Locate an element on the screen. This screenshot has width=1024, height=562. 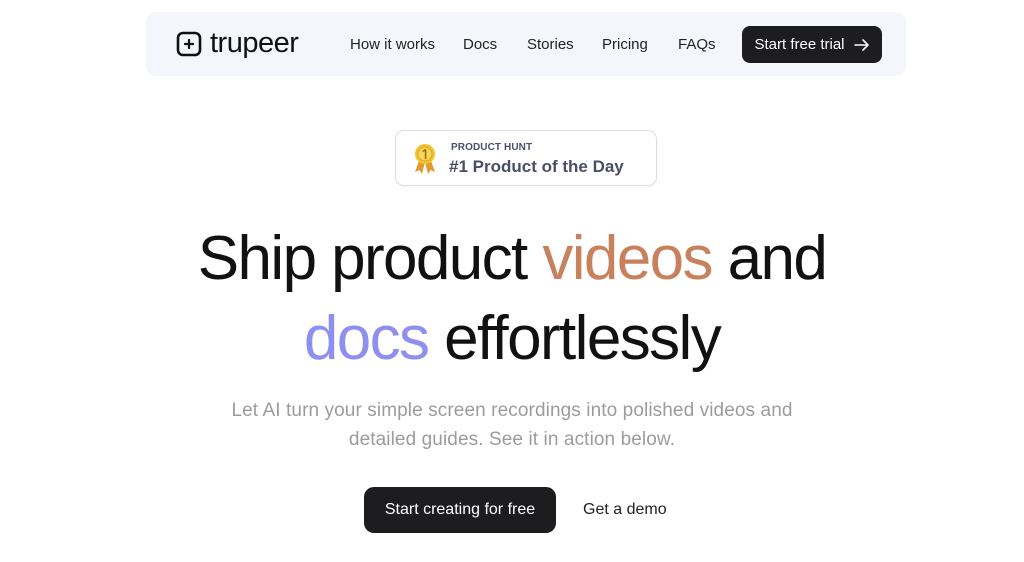
hero-accent-docs: docs is located at coordinates (366, 338).